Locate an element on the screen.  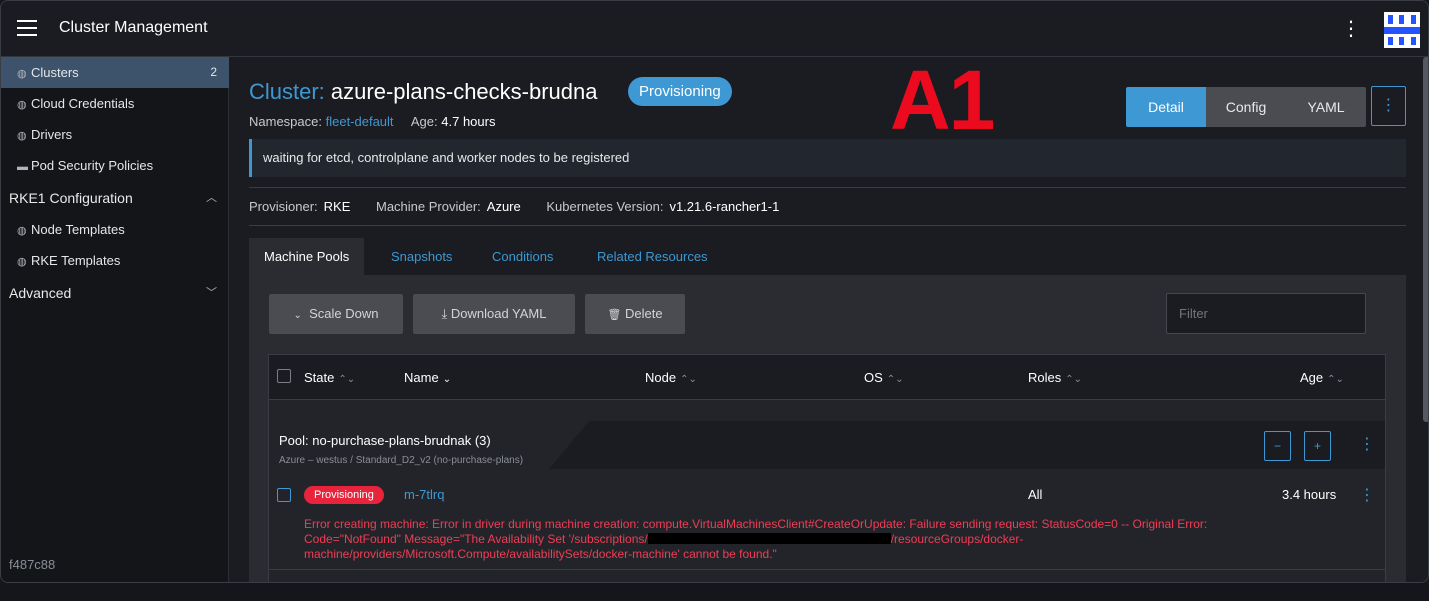
chevron-down-icon: ﹀ is located at coordinates (211, 293).